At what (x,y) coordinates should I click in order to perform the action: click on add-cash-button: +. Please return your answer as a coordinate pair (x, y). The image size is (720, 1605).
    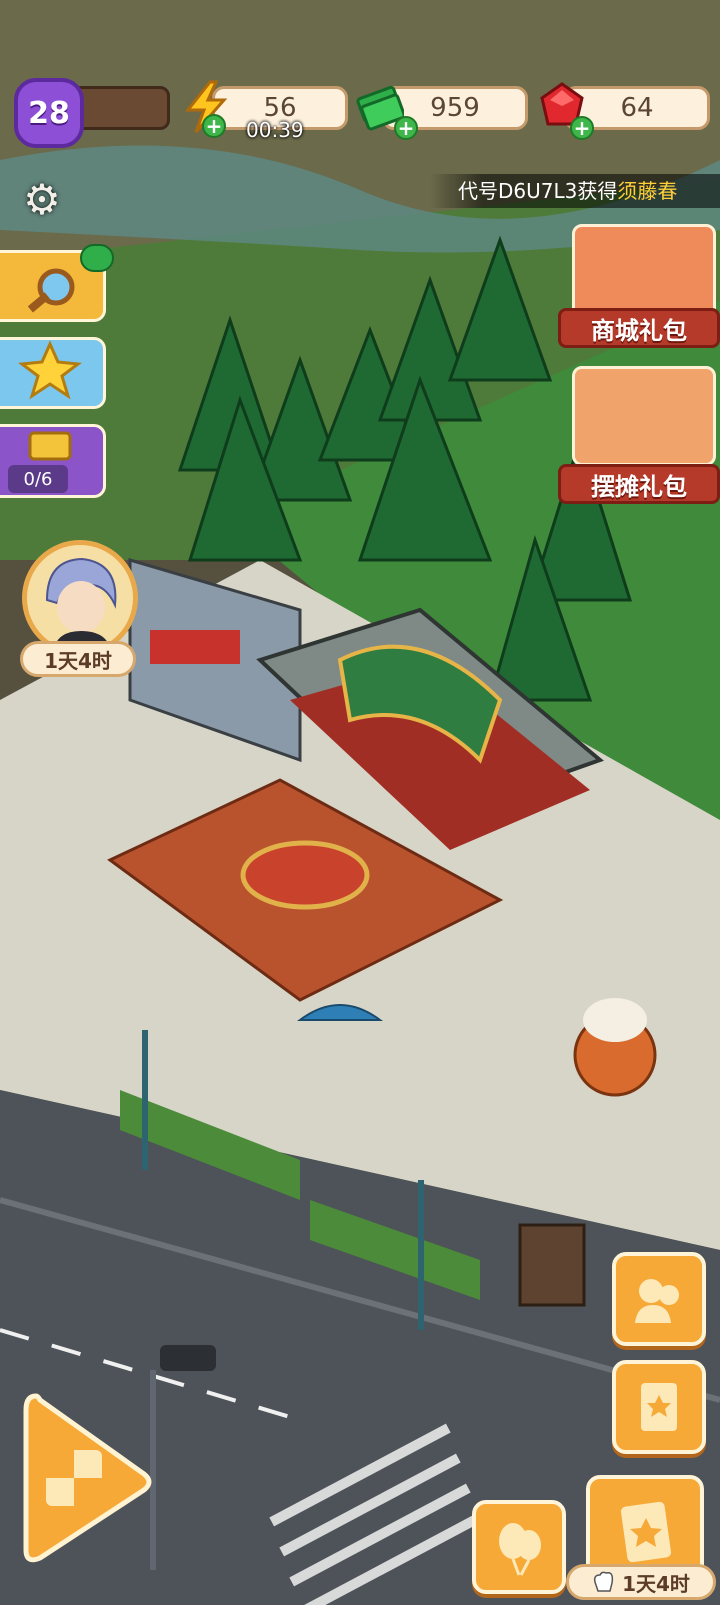
    Looking at the image, I should click on (406, 128).